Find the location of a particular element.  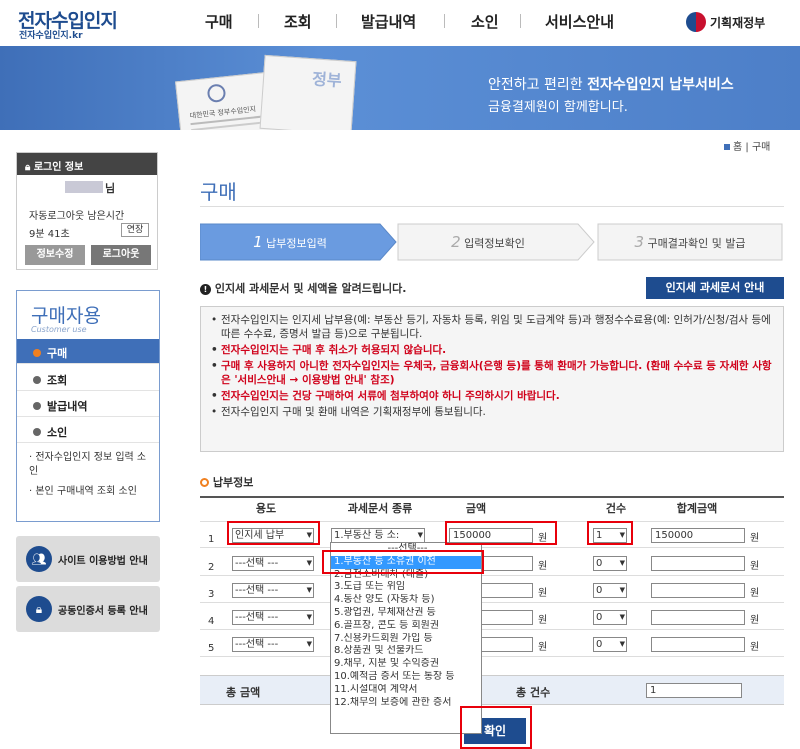

menu-title: 구매자용 is located at coordinates (66, 316).